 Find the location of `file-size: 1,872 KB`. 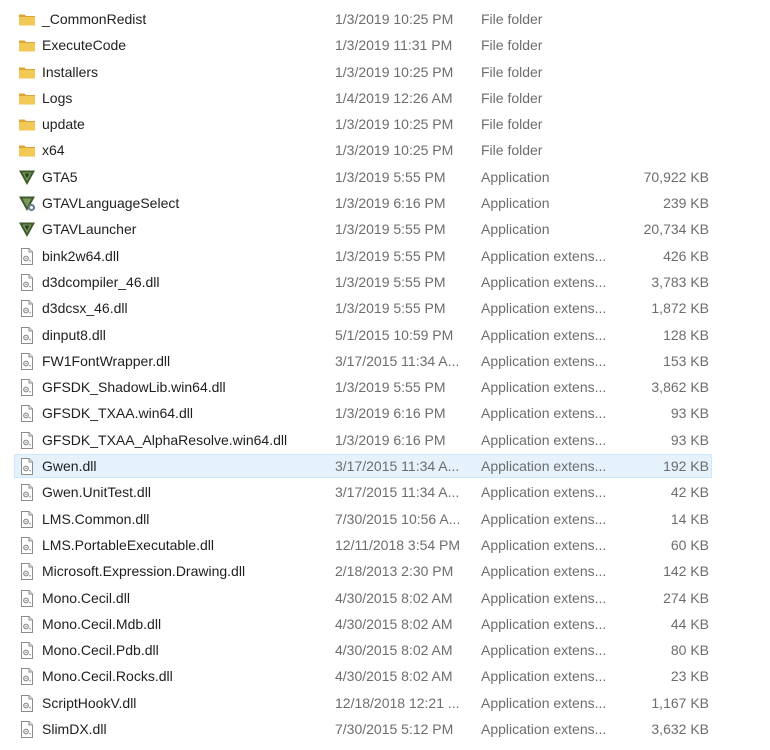

file-size: 1,872 KB is located at coordinates (680, 308).